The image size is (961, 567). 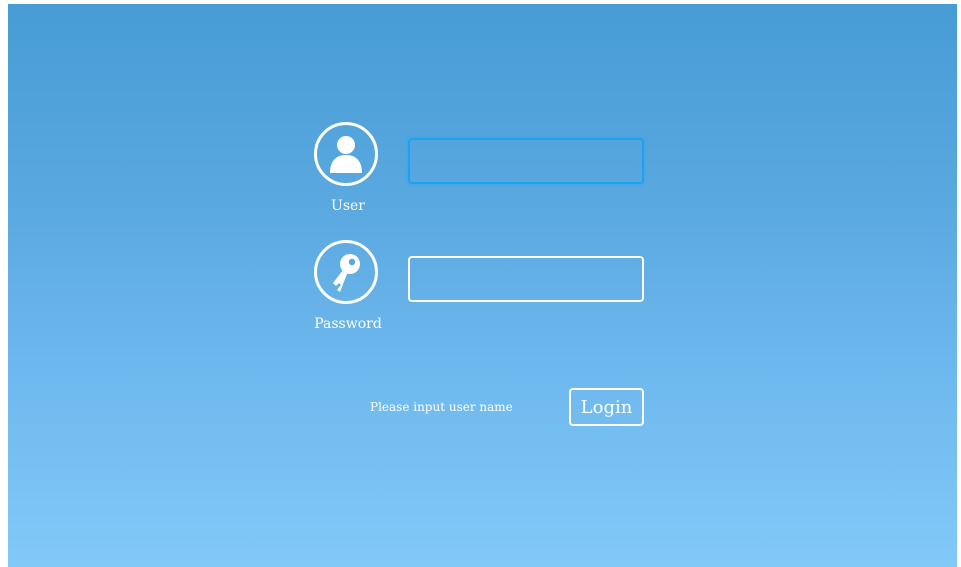 What do you see at coordinates (526, 161) in the screenshot?
I see `username-input` at bounding box center [526, 161].